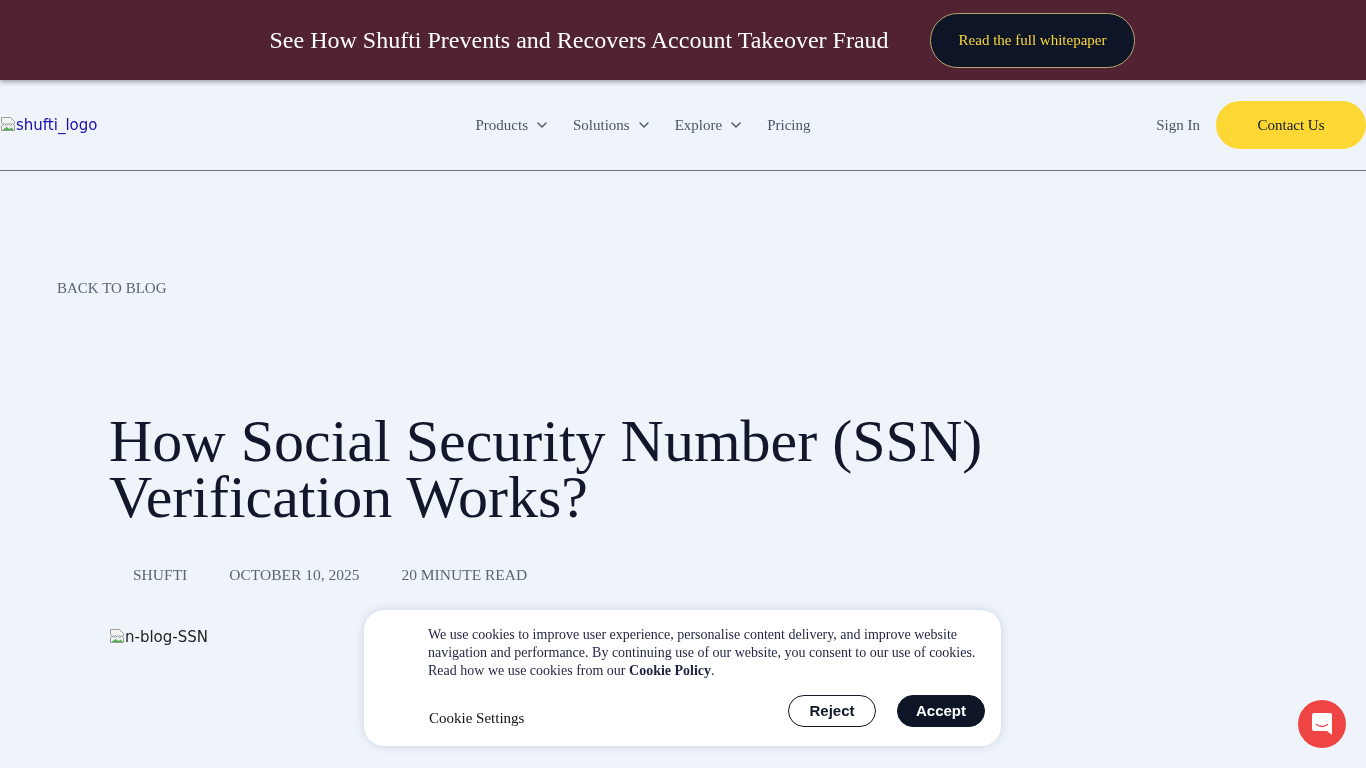 Image resolution: width=1366 pixels, height=768 pixels. What do you see at coordinates (1032, 40) in the screenshot?
I see `whitepaper-button: Read the full whitepaper` at bounding box center [1032, 40].